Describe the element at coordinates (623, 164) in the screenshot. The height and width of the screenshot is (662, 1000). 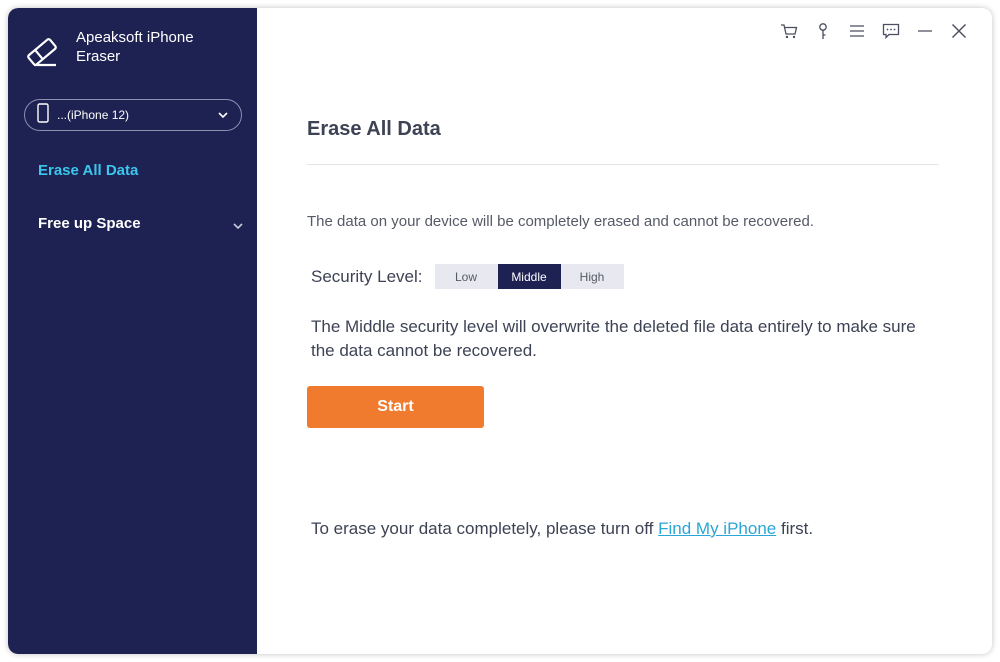
I see `divider` at that location.